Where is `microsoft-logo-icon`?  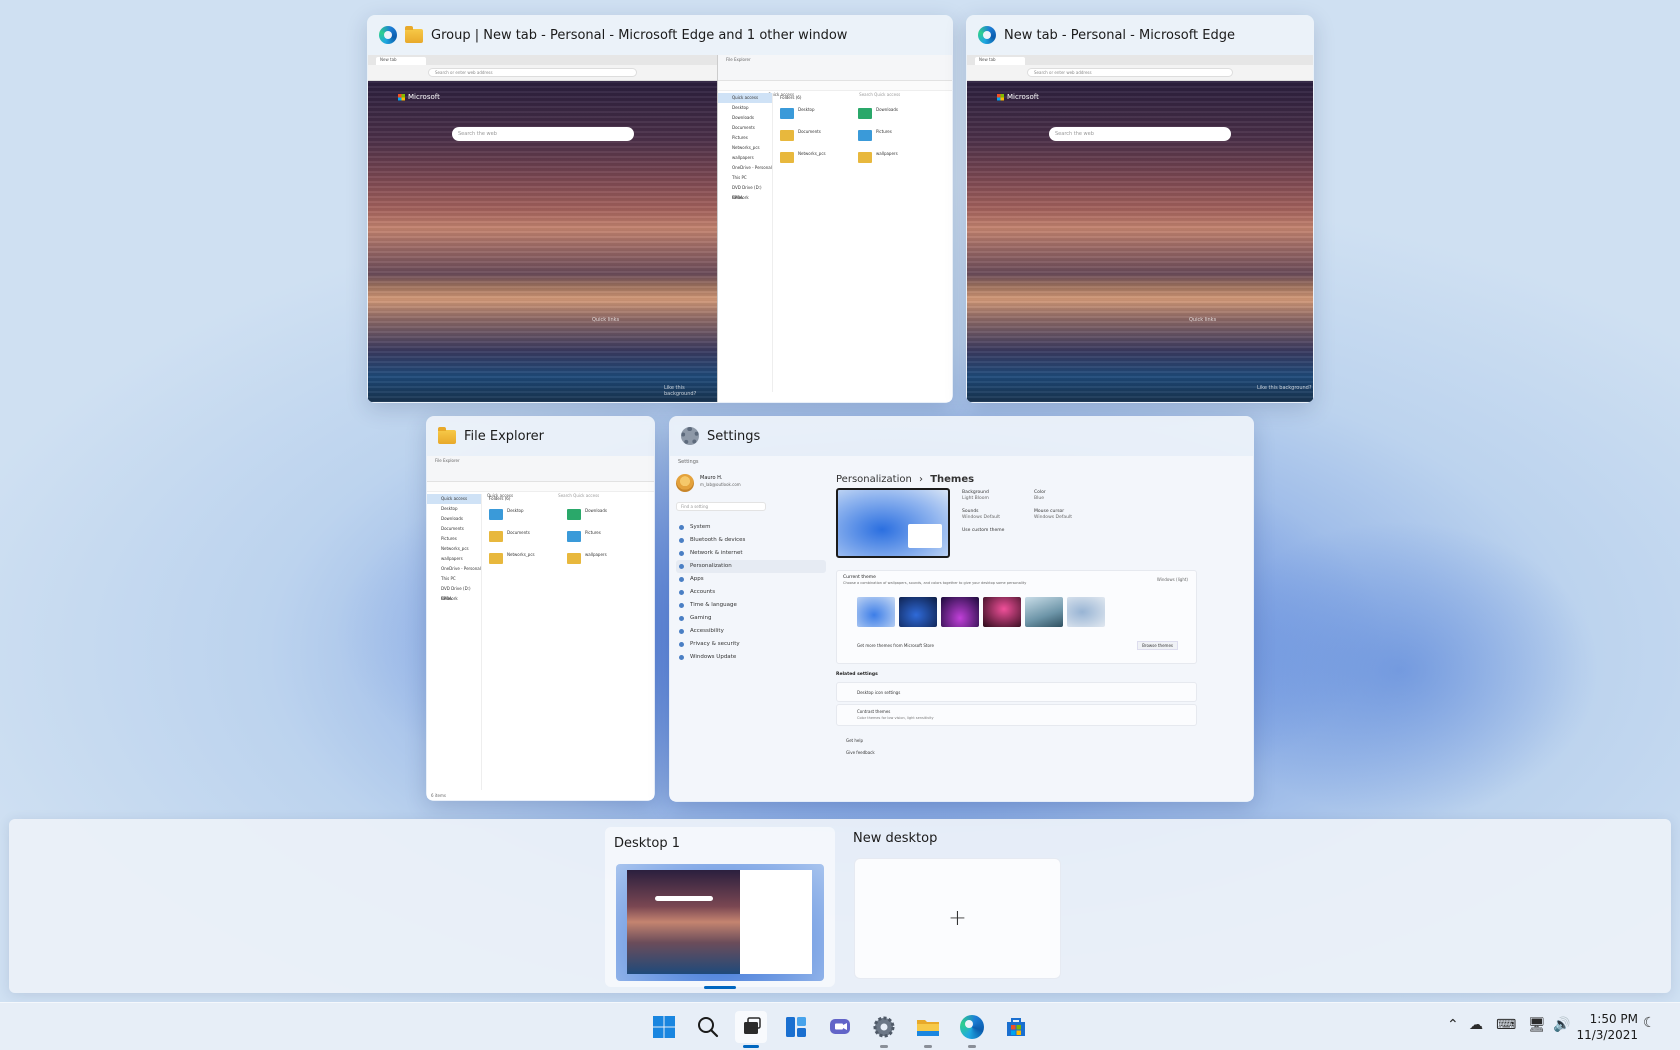
microsoft-logo-icon is located at coordinates (401, 97).